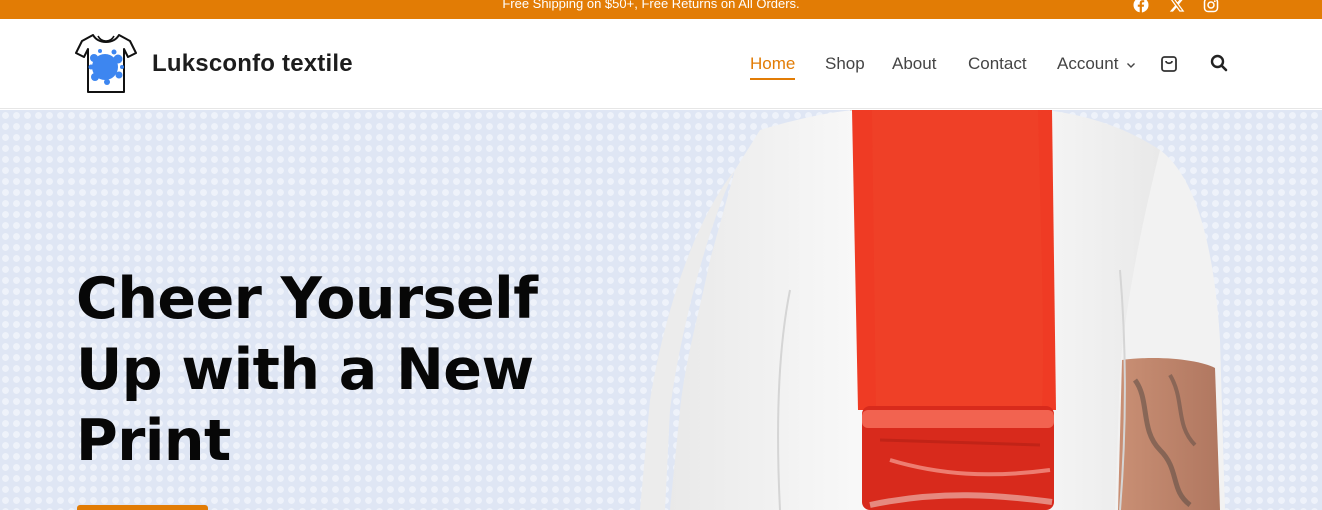 The image size is (1322, 510). I want to click on facebook-icon, so click(1141, 6).